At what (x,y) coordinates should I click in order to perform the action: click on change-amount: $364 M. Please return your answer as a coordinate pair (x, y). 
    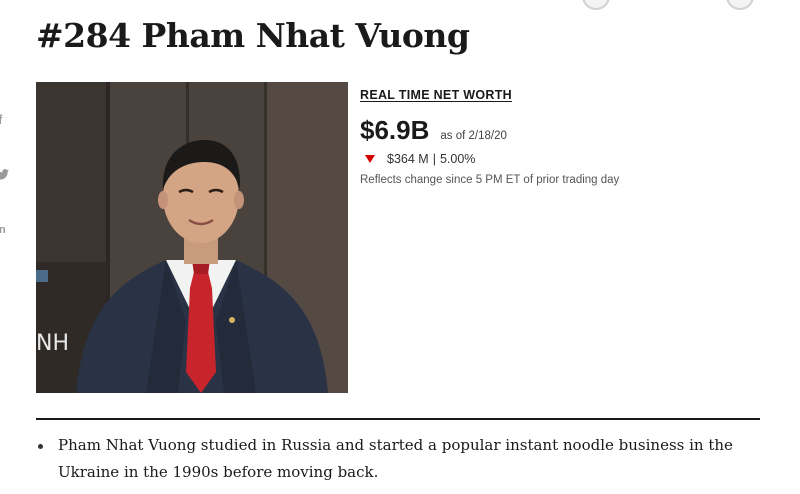
    Looking at the image, I should click on (408, 159).